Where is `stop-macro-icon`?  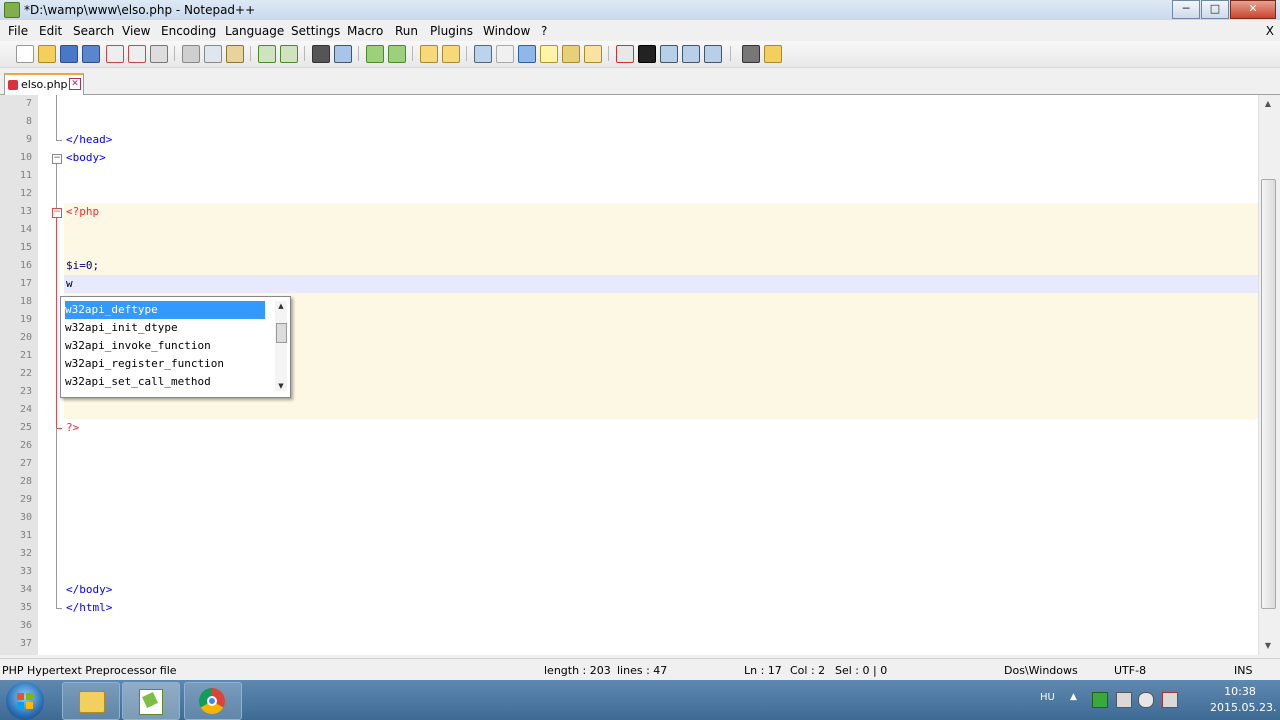
stop-macro-icon is located at coordinates (647, 54).